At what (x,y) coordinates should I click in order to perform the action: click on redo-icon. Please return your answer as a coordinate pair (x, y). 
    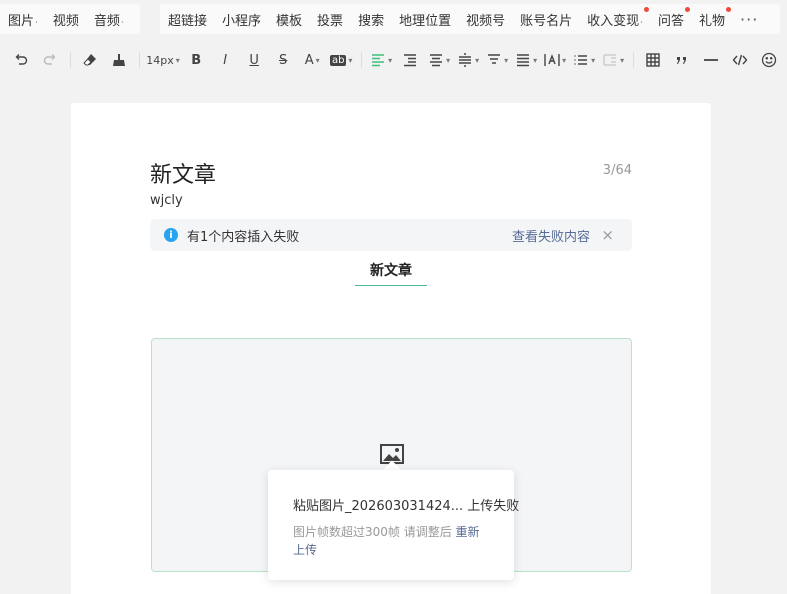
    Looking at the image, I should click on (50, 60).